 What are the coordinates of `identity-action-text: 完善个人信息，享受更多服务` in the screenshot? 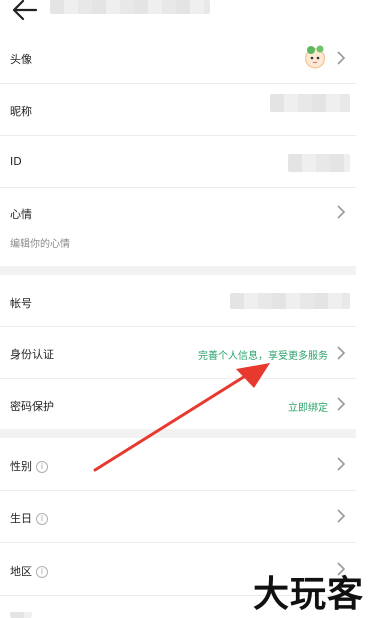 It's located at (263, 354).